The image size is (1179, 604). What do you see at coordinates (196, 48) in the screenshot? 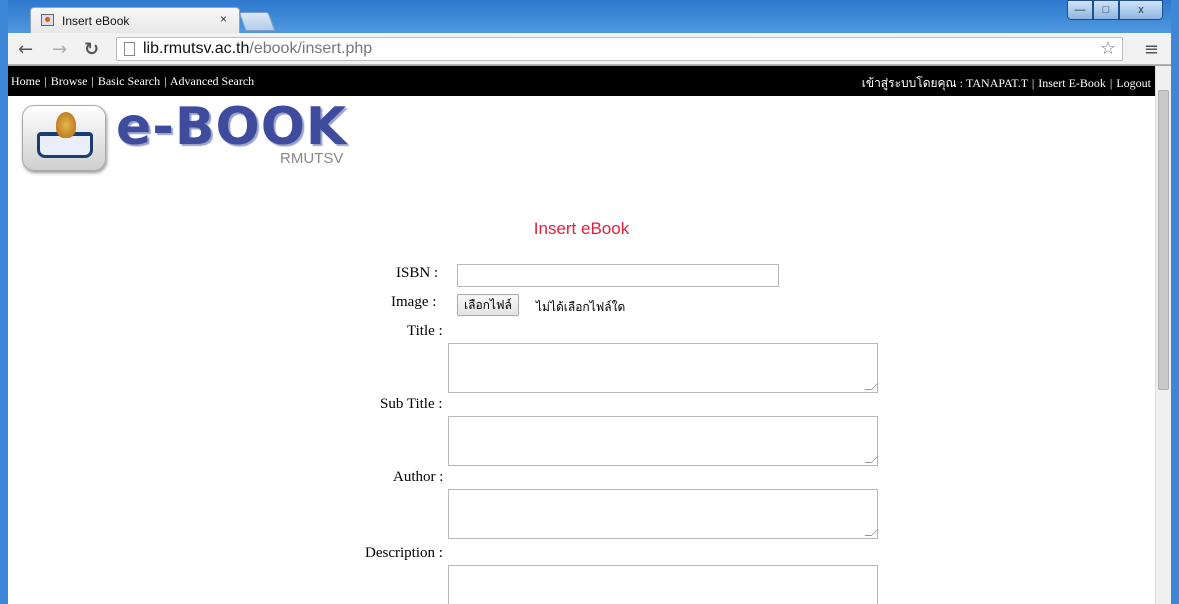
I see `url-host: lib.rmutsv.ac.th` at bounding box center [196, 48].